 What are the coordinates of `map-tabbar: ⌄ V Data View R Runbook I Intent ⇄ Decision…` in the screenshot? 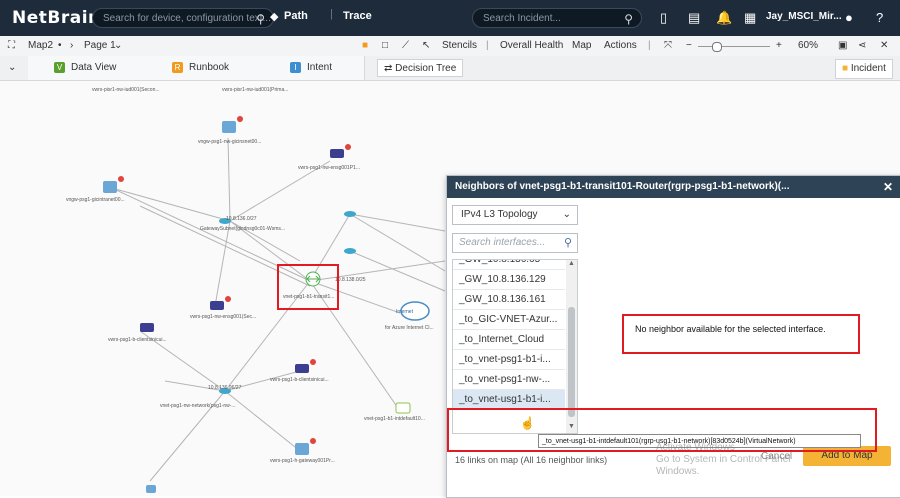 It's located at (450, 68).